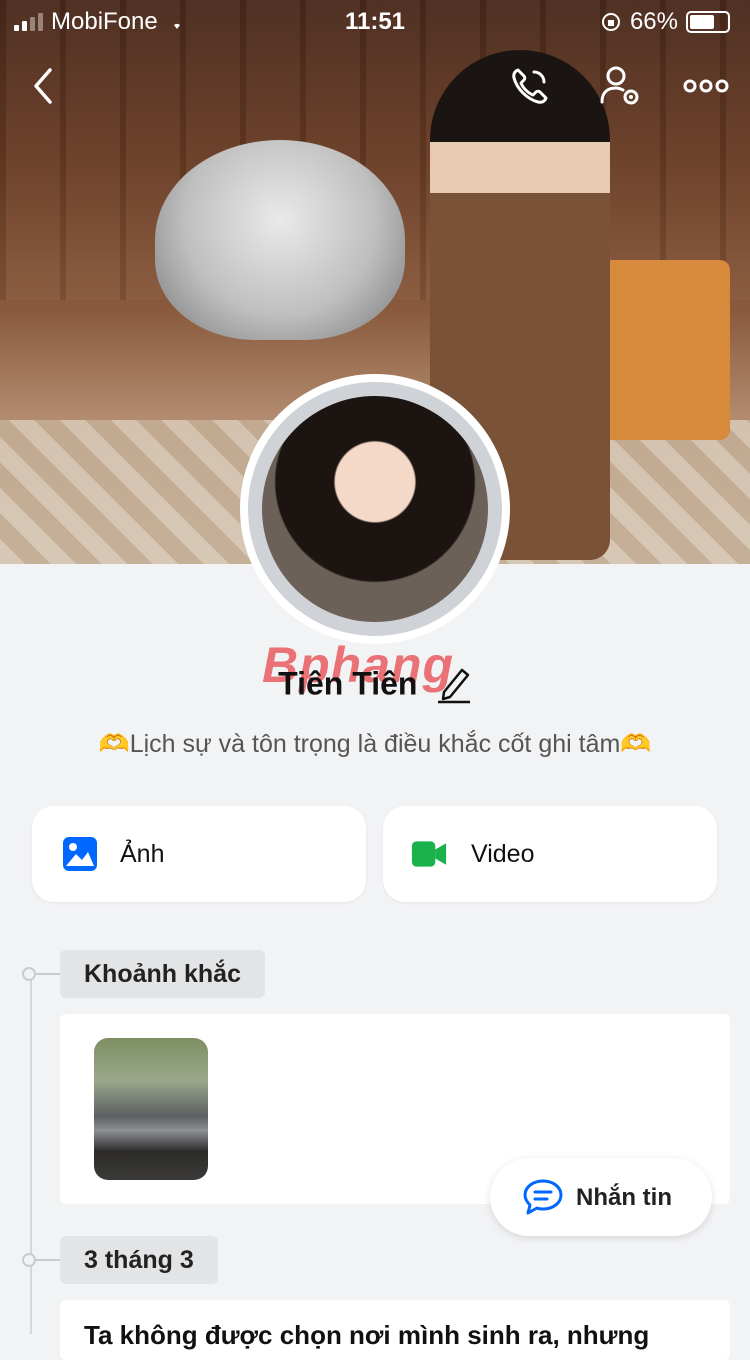 The width and height of the screenshot is (750, 1360). Describe the element at coordinates (199, 854) in the screenshot. I see `photos-button: Ảnh` at that location.